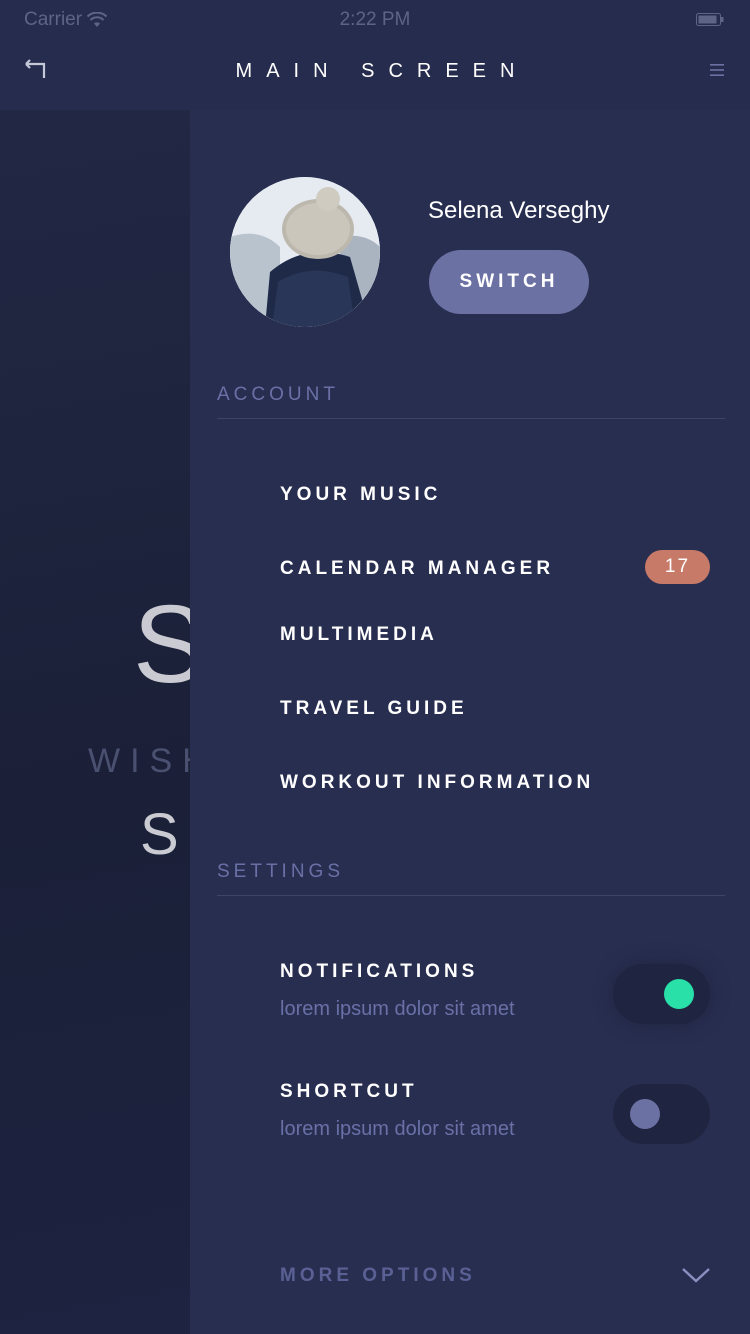 Image resolution: width=750 pixels, height=1334 pixels. I want to click on setting-shortcut-description: lorem ipsum dolor sit amet, so click(397, 1129).